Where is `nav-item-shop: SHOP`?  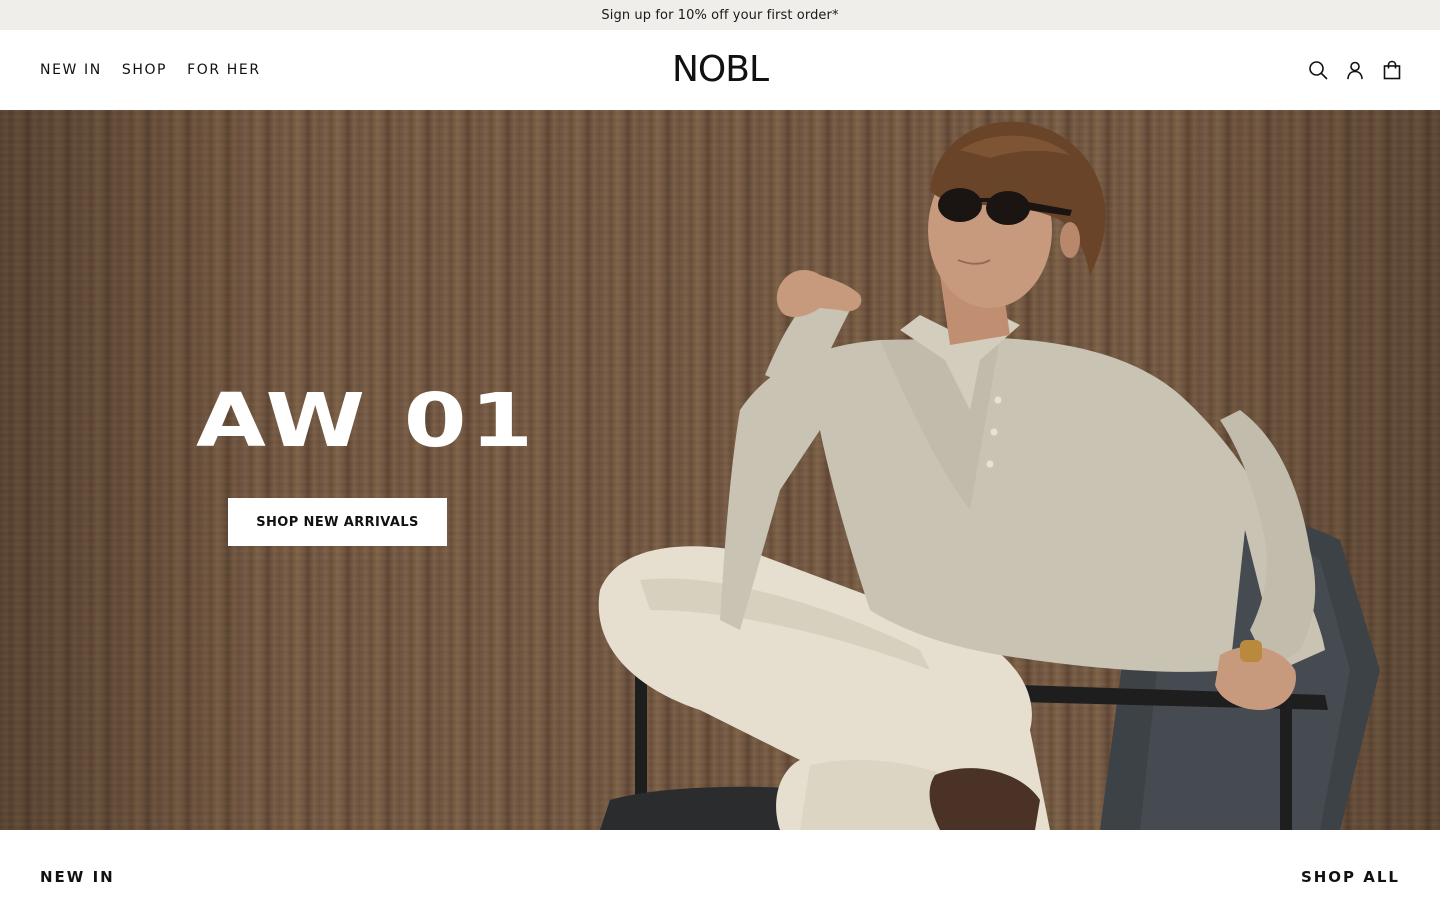
nav-item-shop: SHOP is located at coordinates (144, 70).